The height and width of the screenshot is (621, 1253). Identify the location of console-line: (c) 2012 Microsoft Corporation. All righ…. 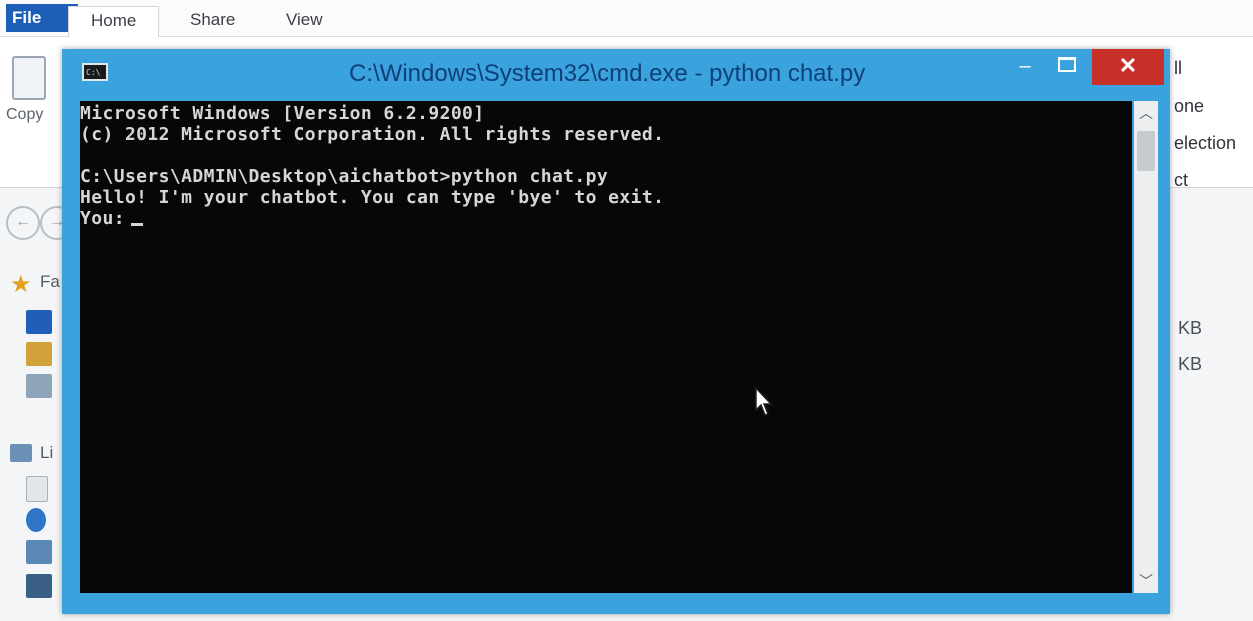
(372, 134).